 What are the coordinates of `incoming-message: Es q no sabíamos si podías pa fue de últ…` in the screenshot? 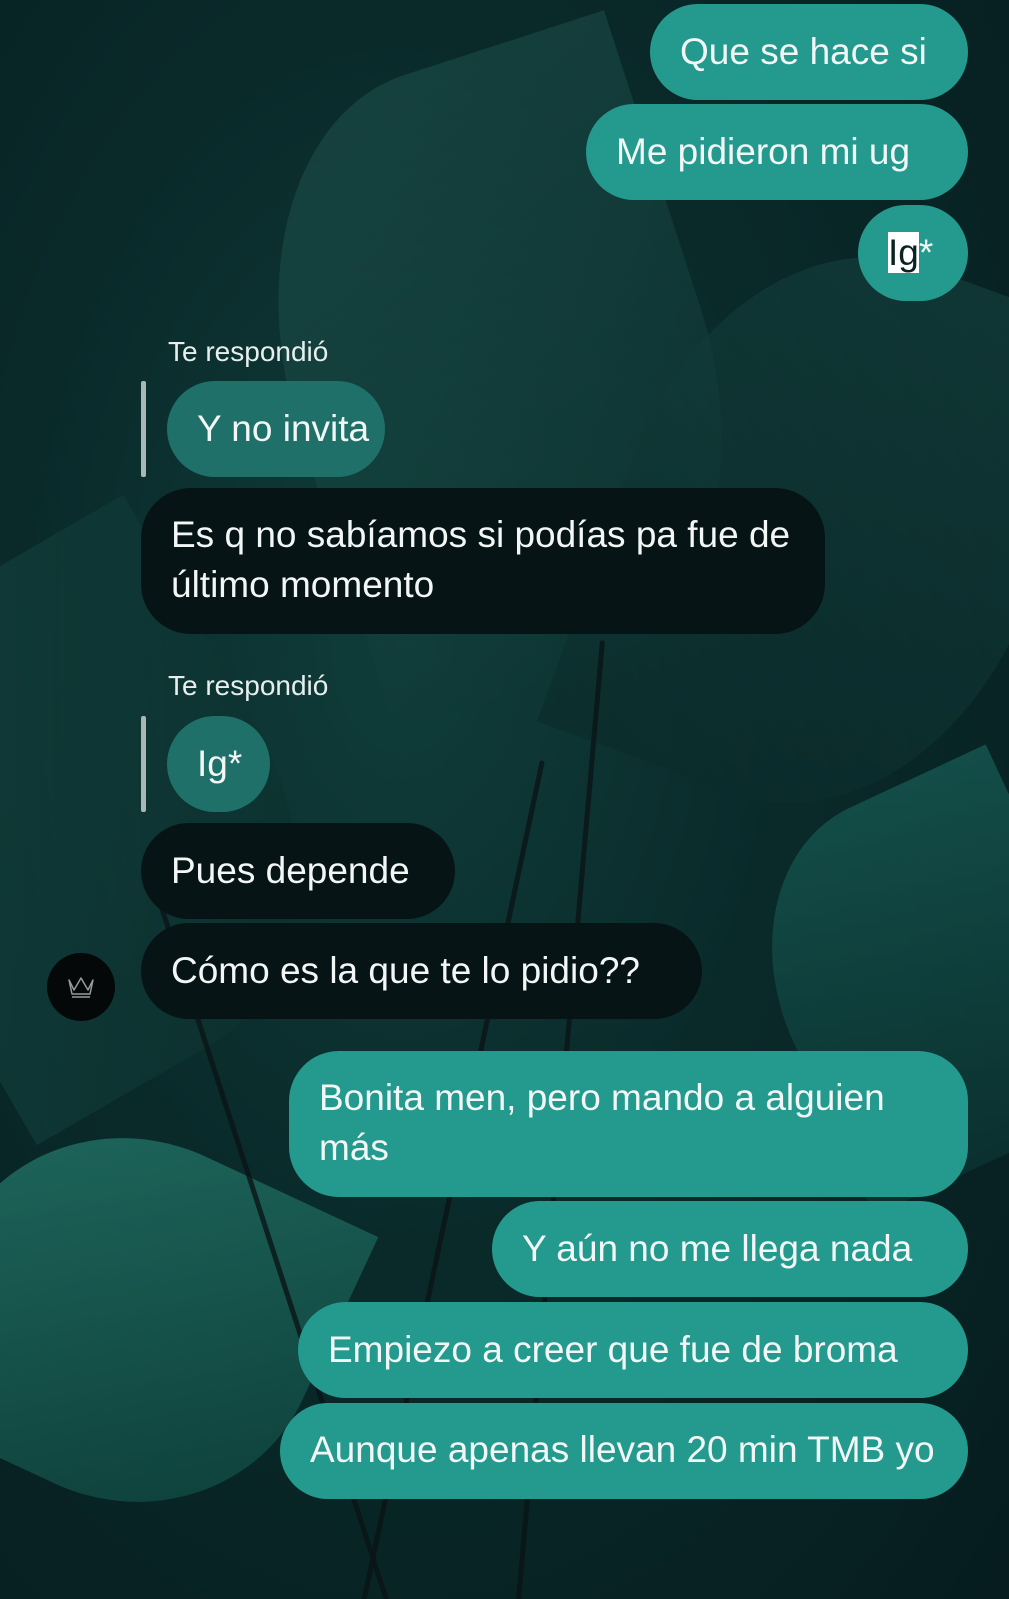 It's located at (483, 561).